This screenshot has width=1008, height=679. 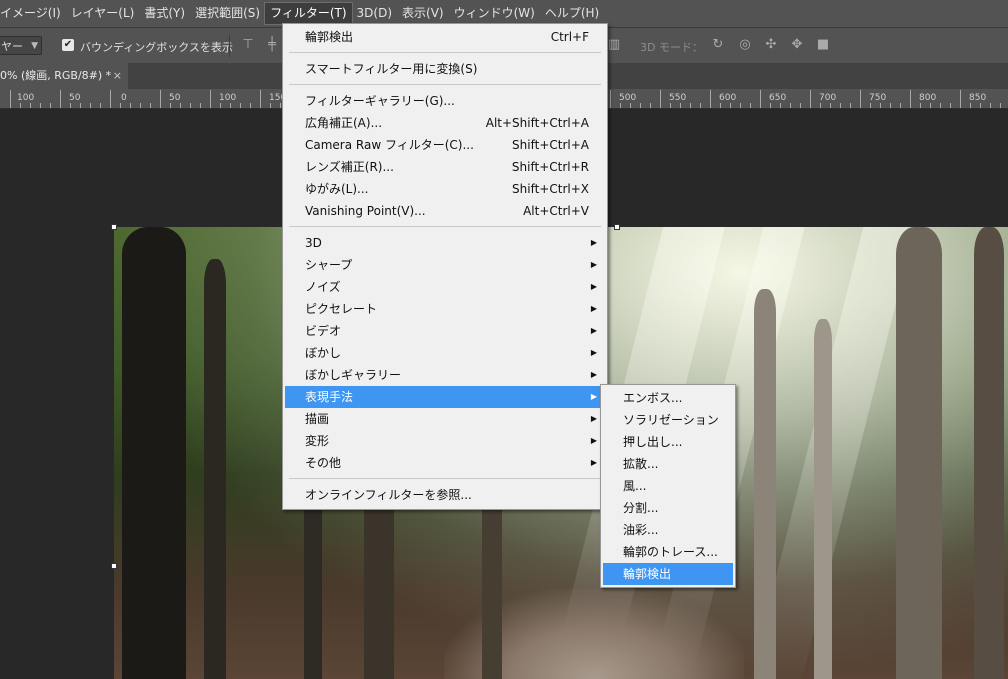 I want to click on menu-item-shortcut: Ctrl+F, so click(x=569, y=37).